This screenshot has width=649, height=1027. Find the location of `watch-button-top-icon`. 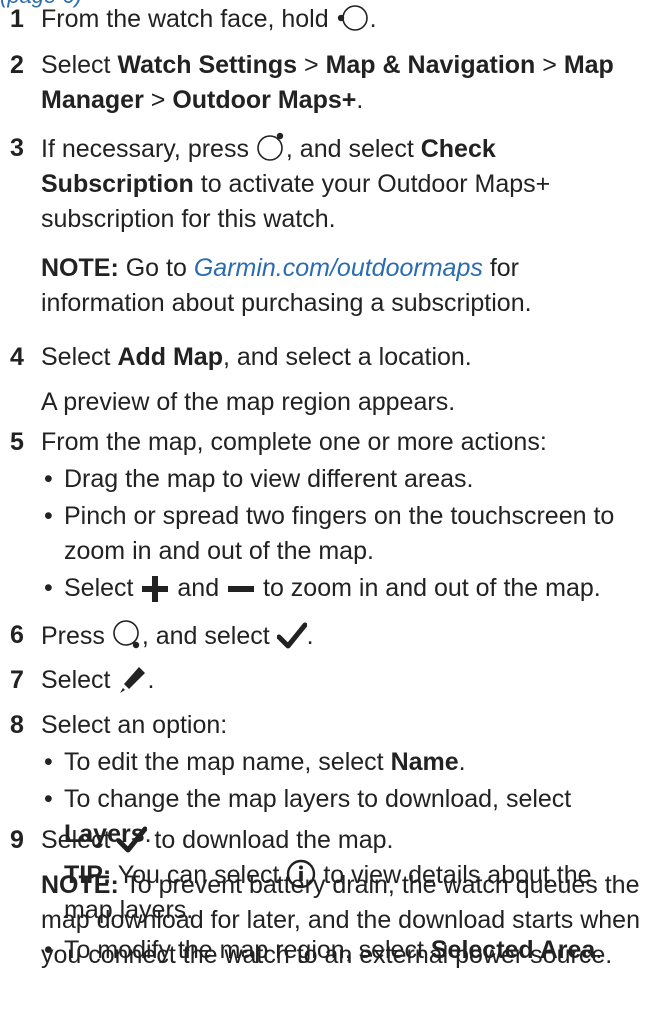

watch-button-top-icon is located at coordinates (270, 146).